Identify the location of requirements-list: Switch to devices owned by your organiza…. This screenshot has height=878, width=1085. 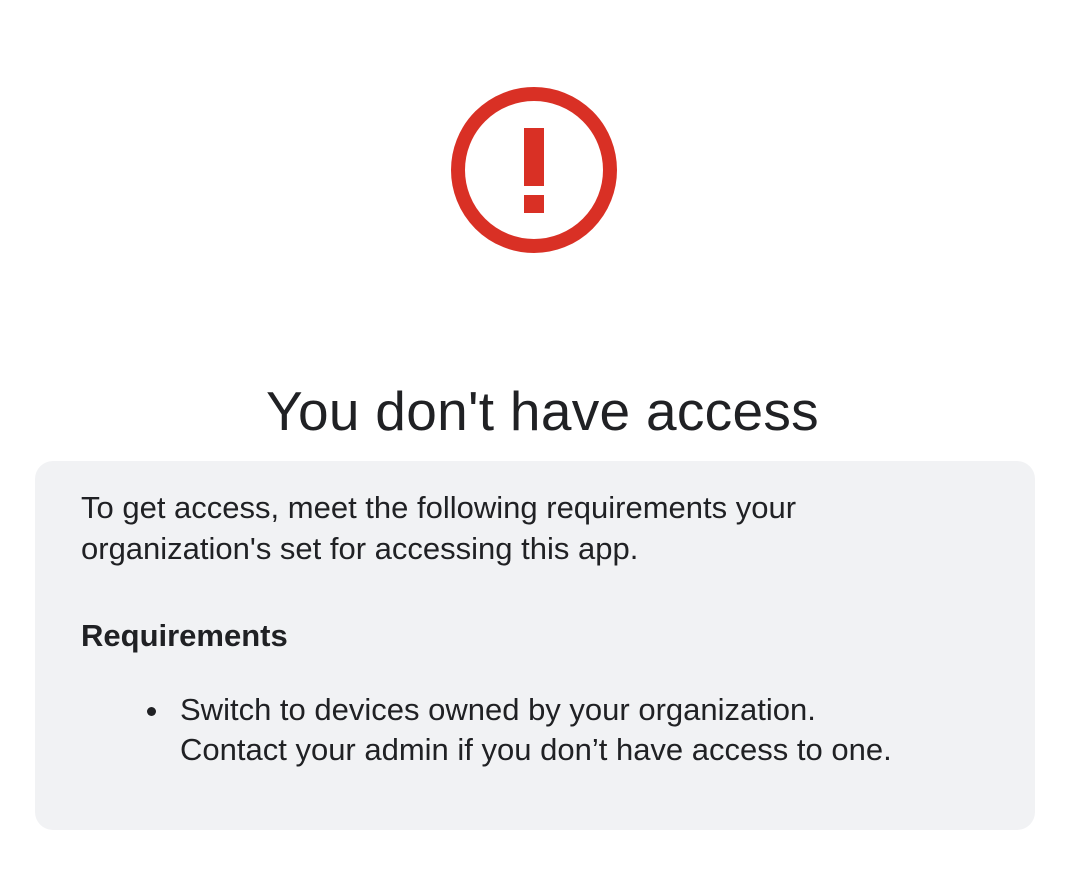
(575, 730).